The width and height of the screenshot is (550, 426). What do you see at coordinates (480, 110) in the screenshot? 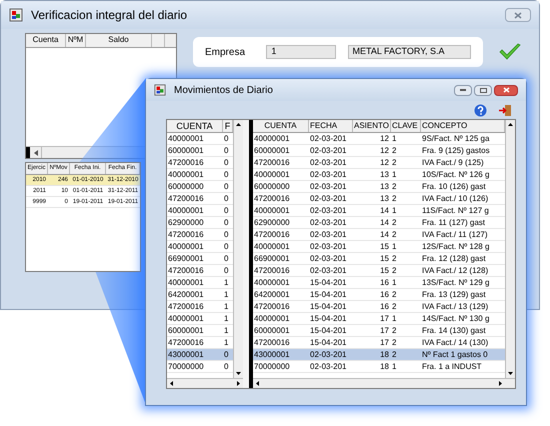
I see `help-icon` at bounding box center [480, 110].